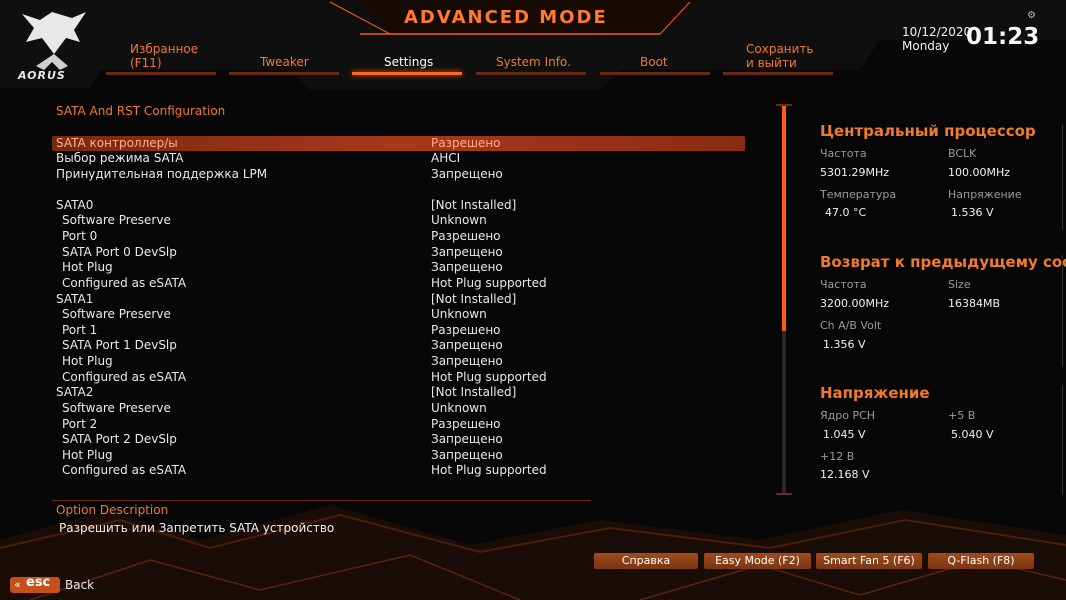 The width and height of the screenshot is (1066, 600). What do you see at coordinates (851, 325) in the screenshot?
I see `mem-volt-label: Ch A/B Volt` at bounding box center [851, 325].